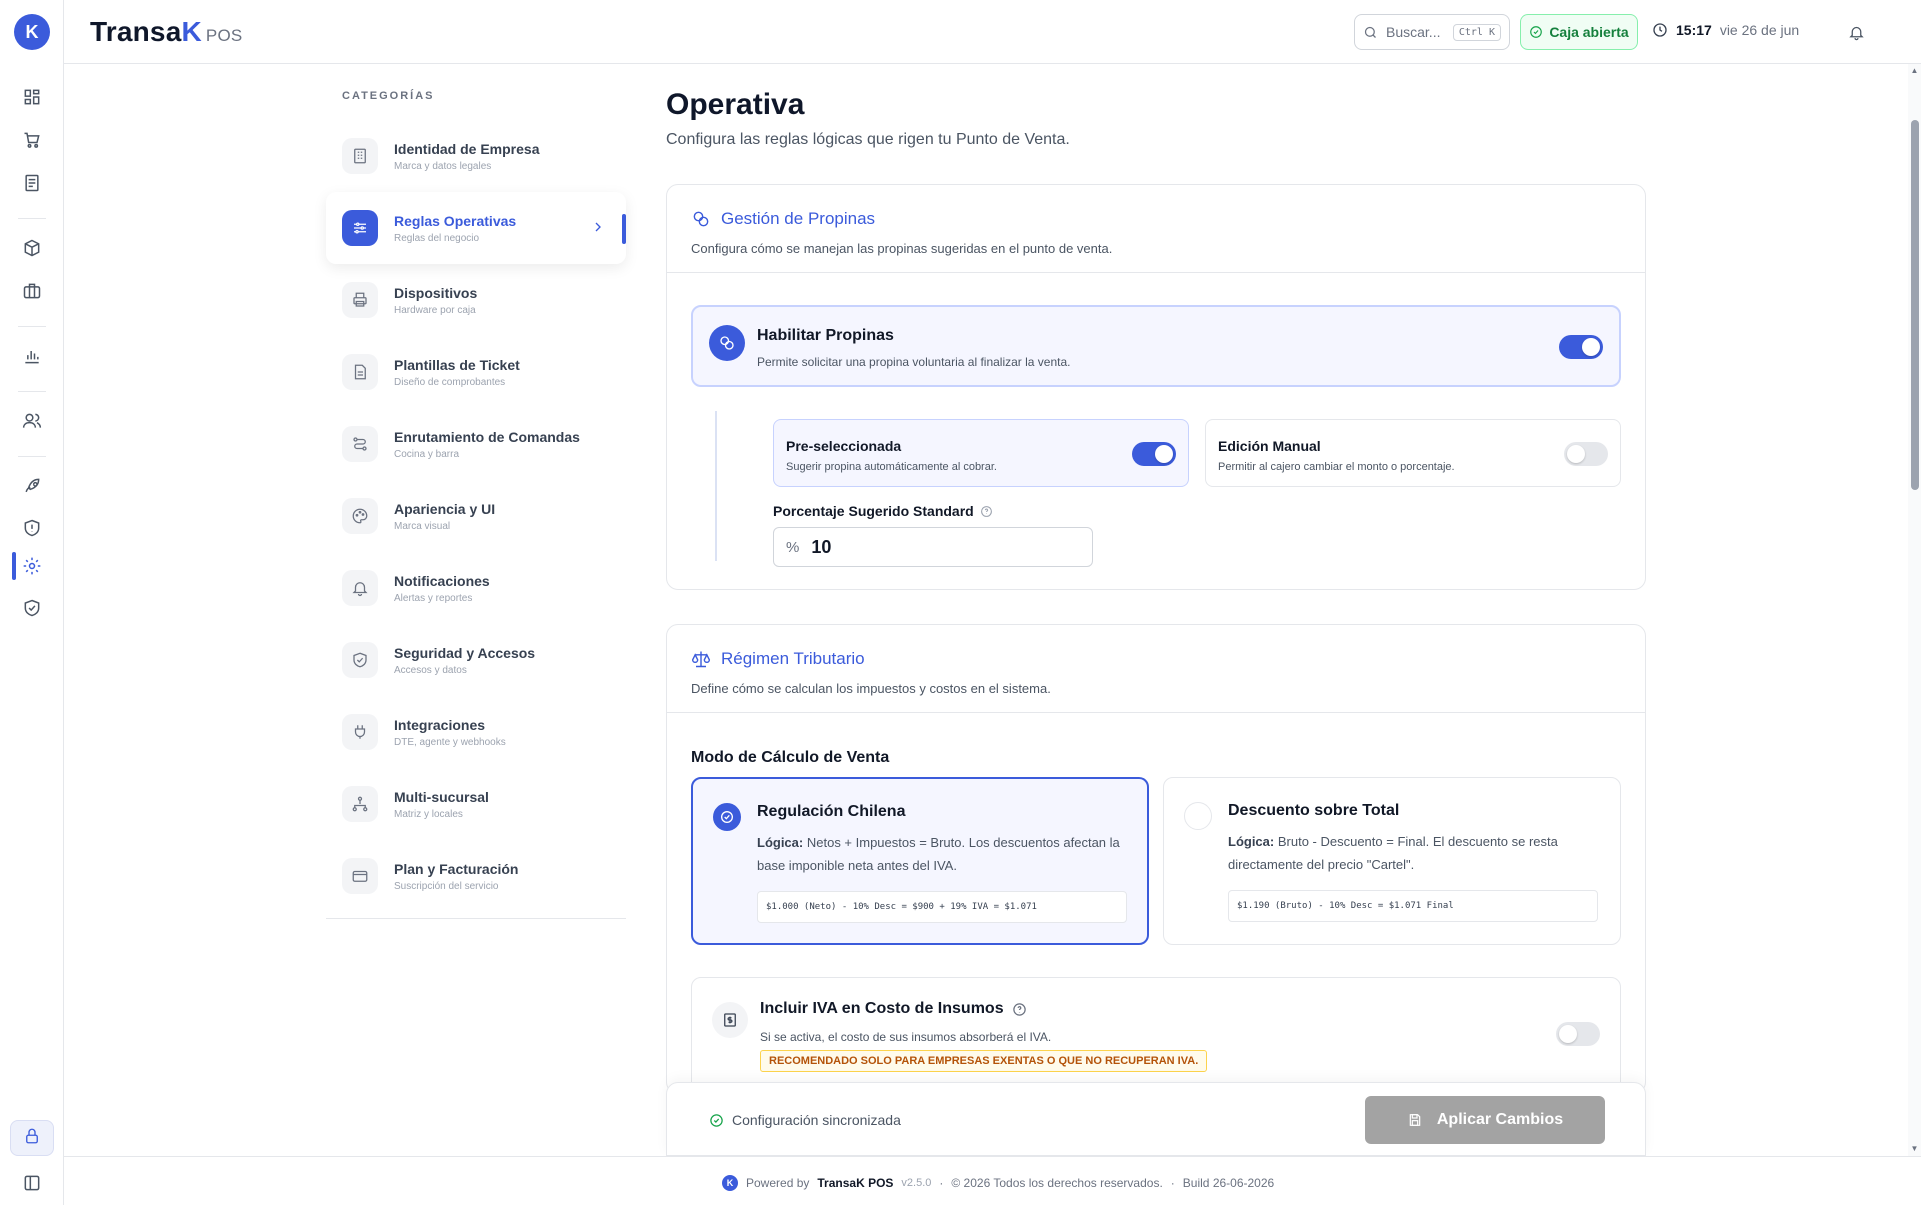  I want to click on brand-k: K, so click(191, 31).